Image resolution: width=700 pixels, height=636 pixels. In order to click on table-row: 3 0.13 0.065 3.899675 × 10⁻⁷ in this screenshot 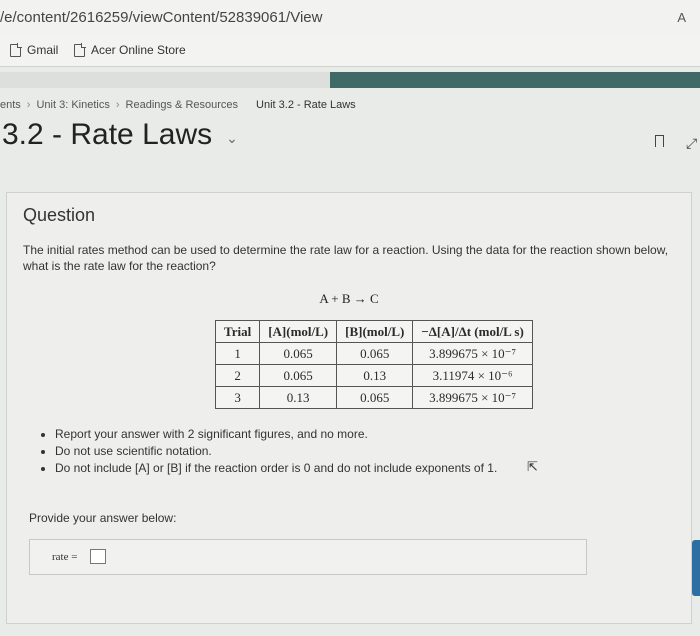, I will do `click(373, 397)`.